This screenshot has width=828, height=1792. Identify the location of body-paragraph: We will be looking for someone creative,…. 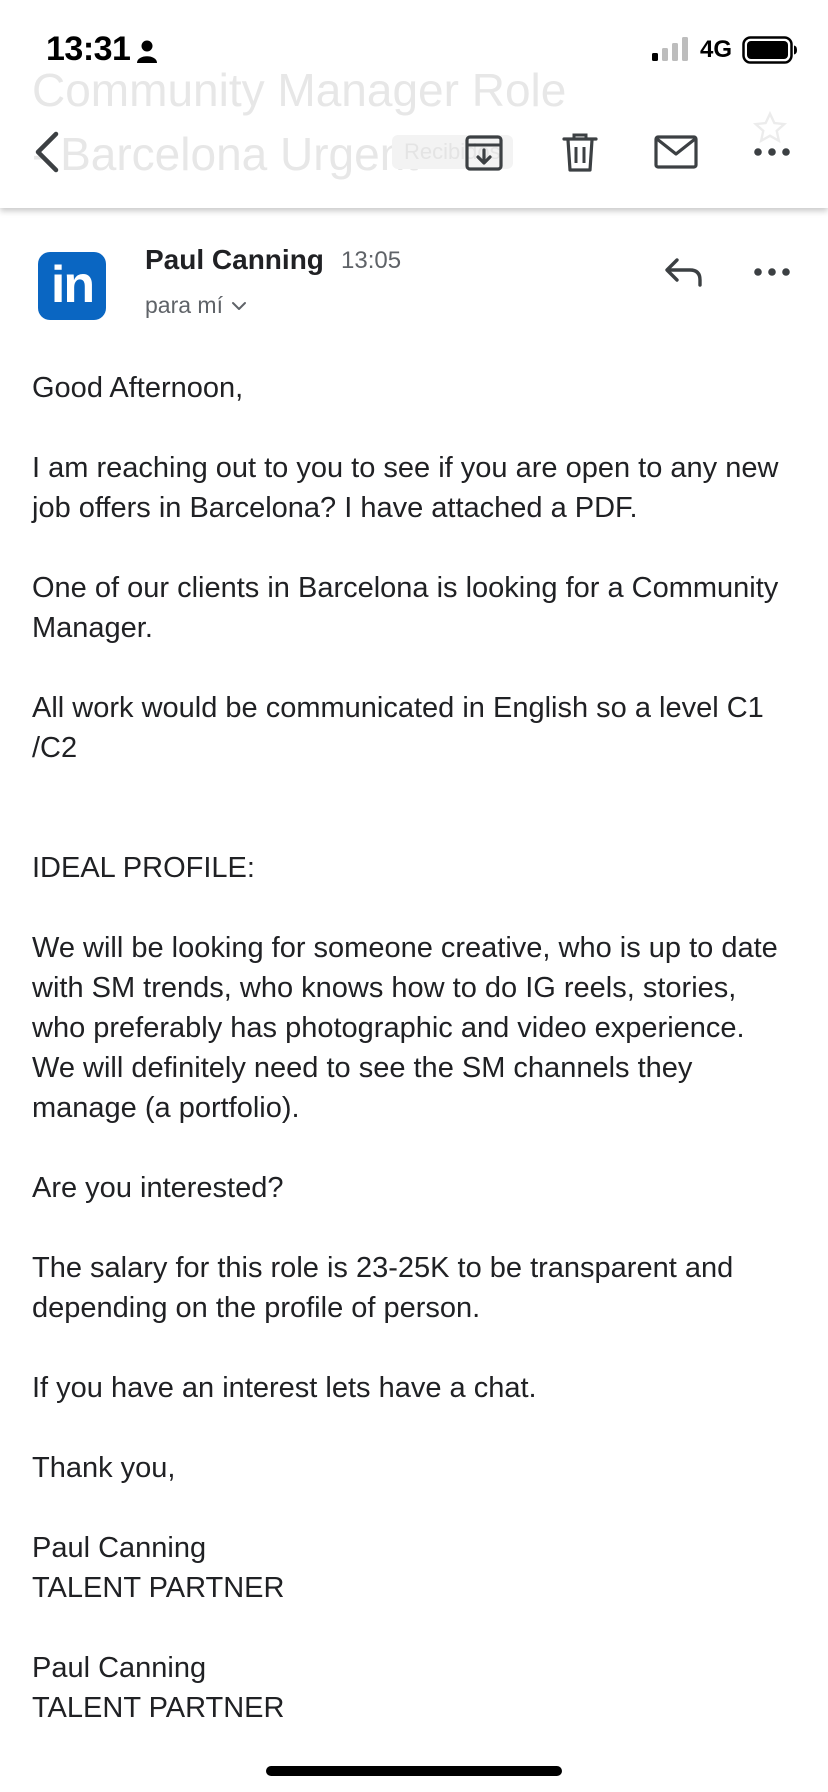
(405, 1028).